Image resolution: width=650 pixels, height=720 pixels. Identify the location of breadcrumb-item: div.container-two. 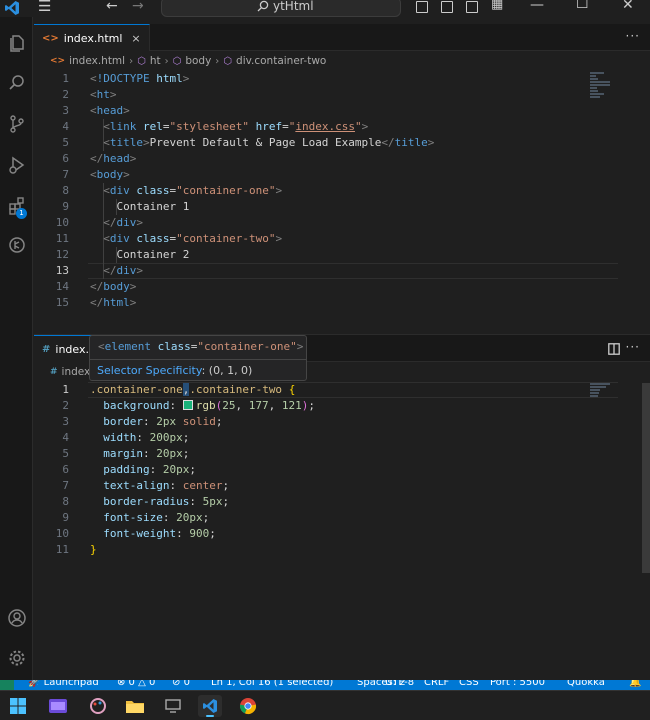
(281, 61).